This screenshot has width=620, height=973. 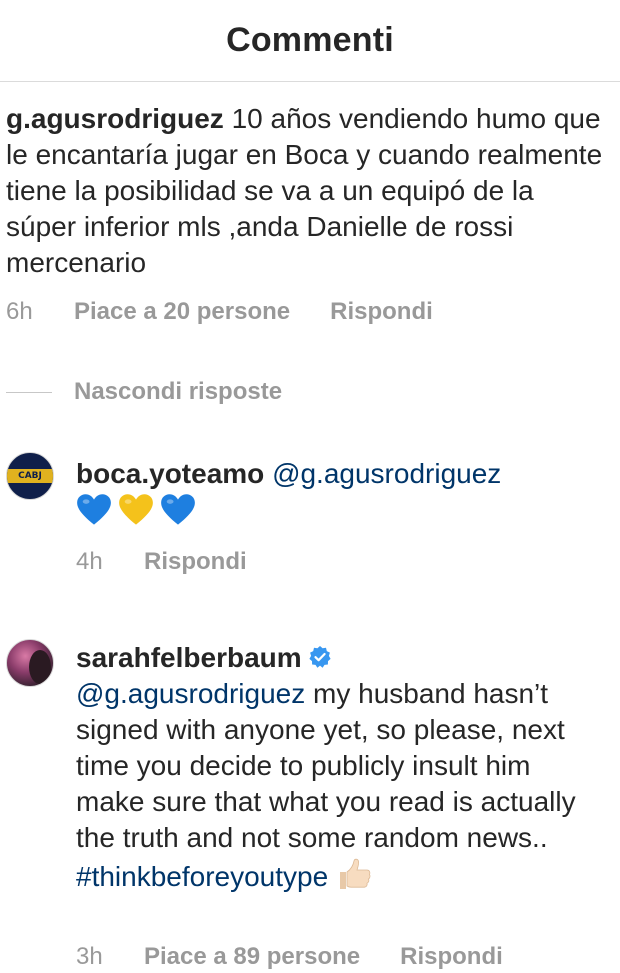 What do you see at coordinates (40, 667) in the screenshot?
I see `avatar-photo-detail` at bounding box center [40, 667].